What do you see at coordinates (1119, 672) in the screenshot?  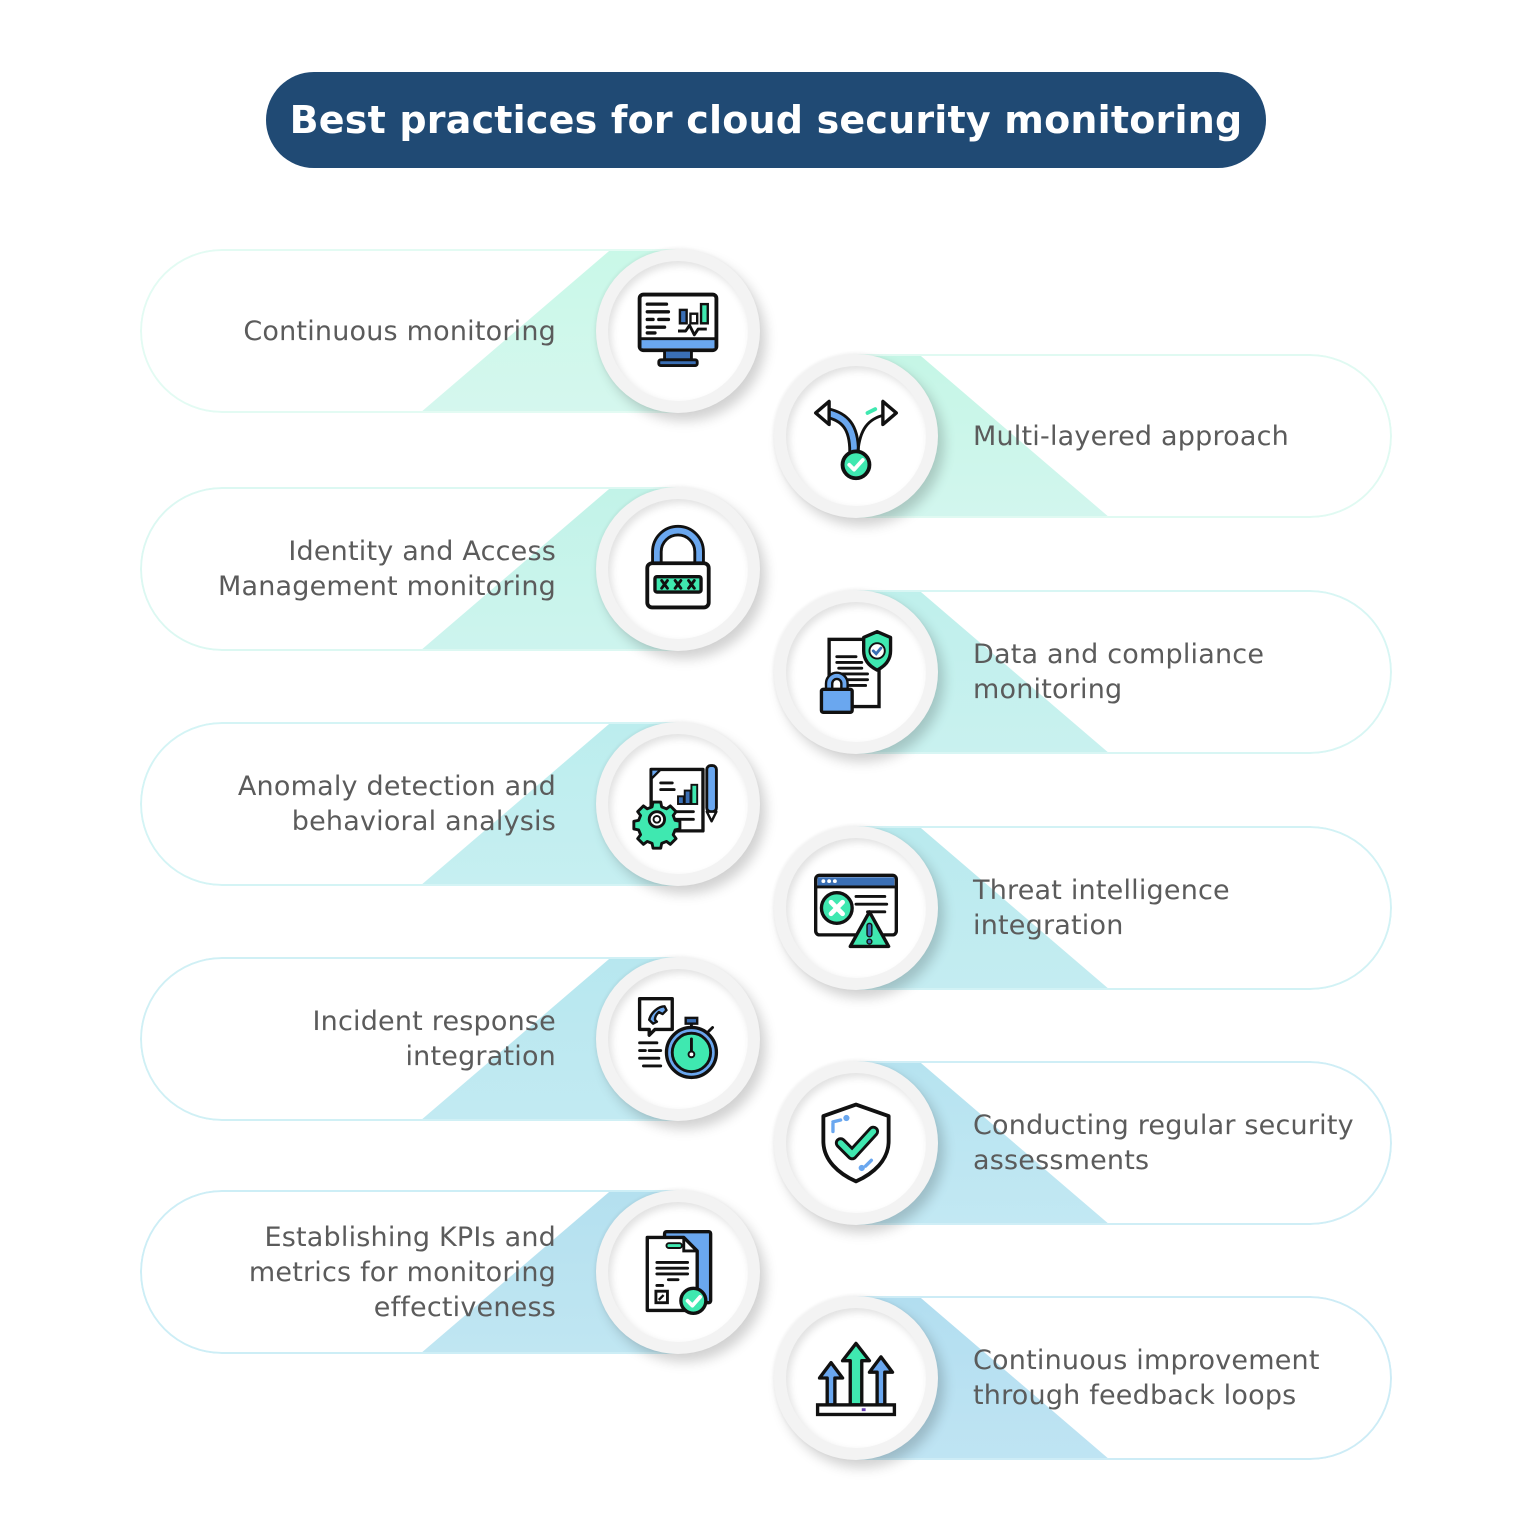 I see `practice-label: Data and compliance monitoring` at bounding box center [1119, 672].